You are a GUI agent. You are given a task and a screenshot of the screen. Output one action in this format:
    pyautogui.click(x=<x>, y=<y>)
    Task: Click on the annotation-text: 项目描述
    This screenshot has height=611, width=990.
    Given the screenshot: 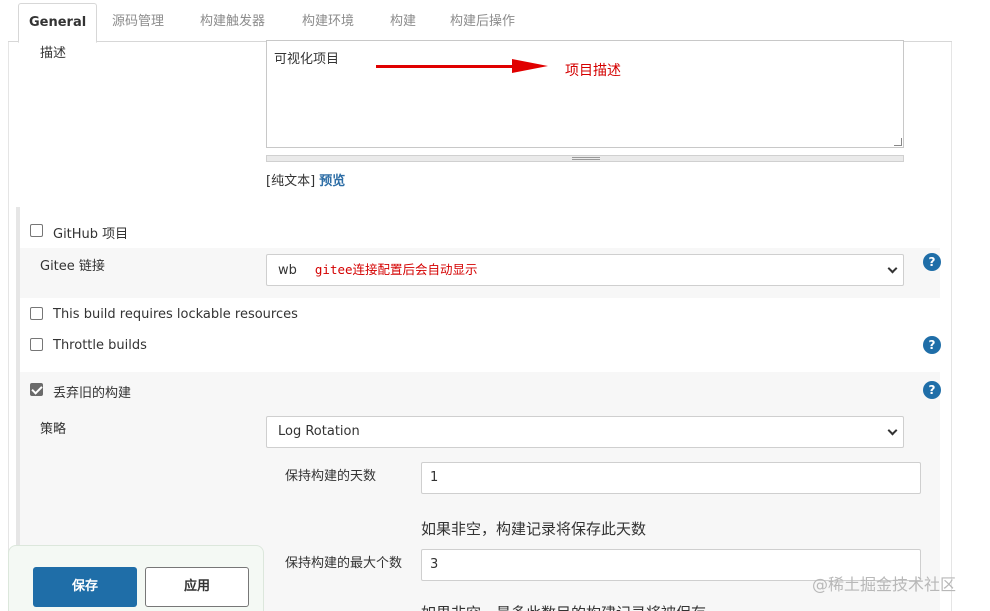 What is the action you would take?
    pyautogui.click(x=593, y=71)
    